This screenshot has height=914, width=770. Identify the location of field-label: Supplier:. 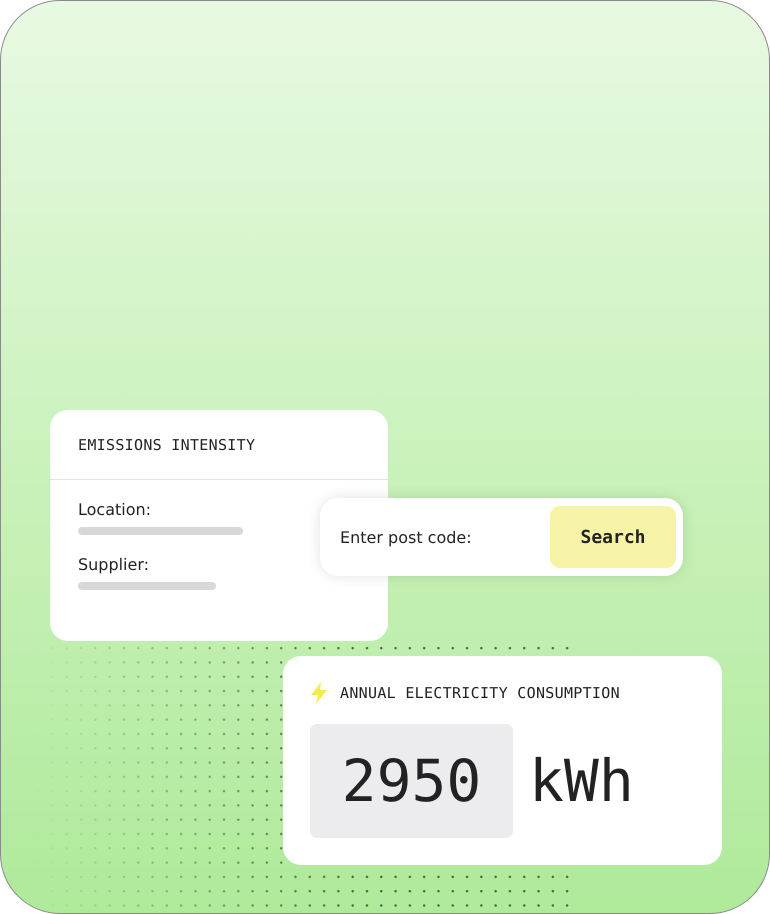
(114, 564).